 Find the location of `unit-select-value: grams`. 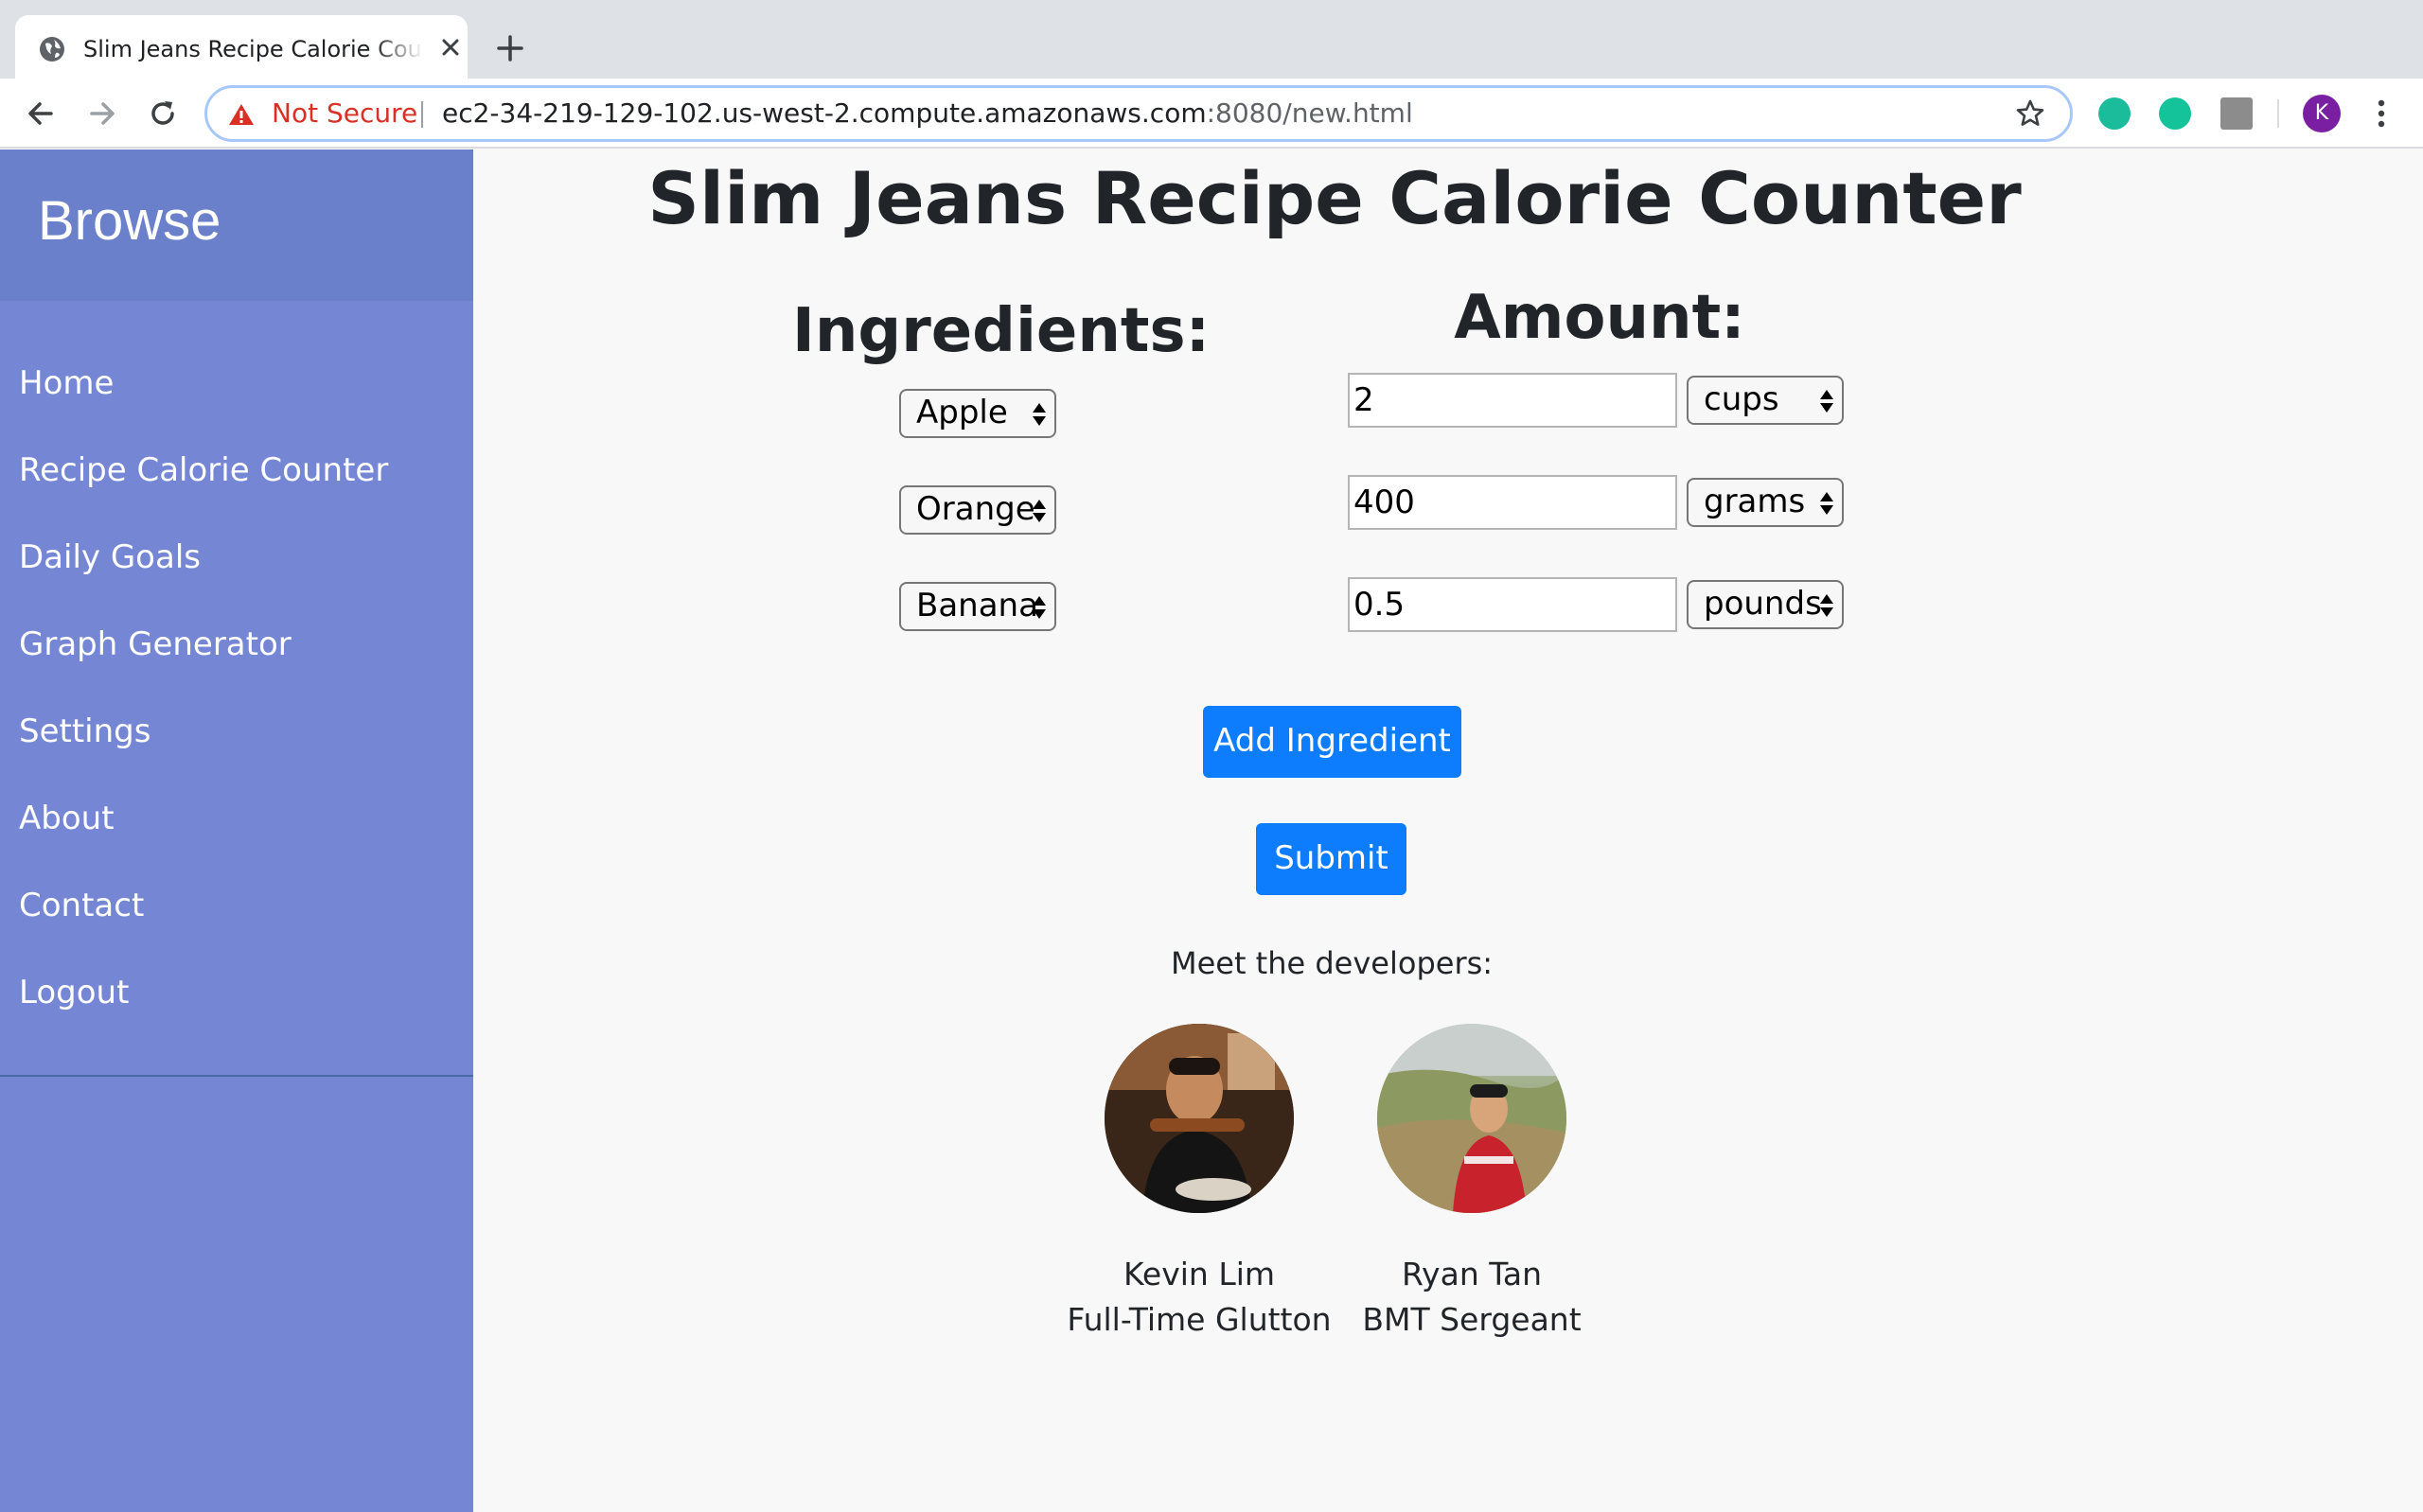

unit-select-value: grams is located at coordinates (1755, 502).